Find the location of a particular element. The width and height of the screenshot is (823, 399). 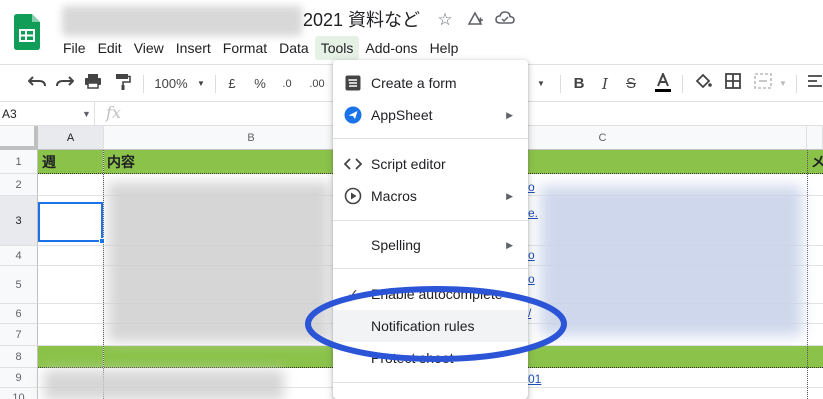

menu-item-label: Spelling is located at coordinates (396, 245).